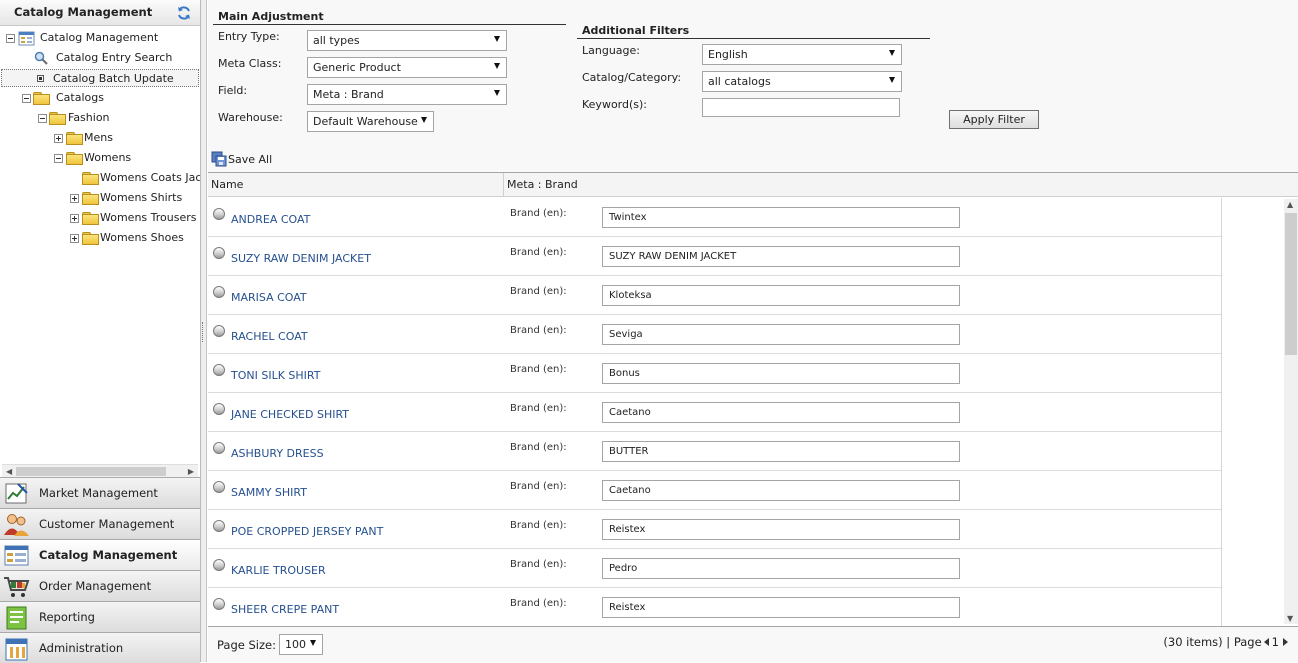 The height and width of the screenshot is (663, 1298). What do you see at coordinates (1290, 204) in the screenshot?
I see `scroll-up-icon: ▲` at bounding box center [1290, 204].